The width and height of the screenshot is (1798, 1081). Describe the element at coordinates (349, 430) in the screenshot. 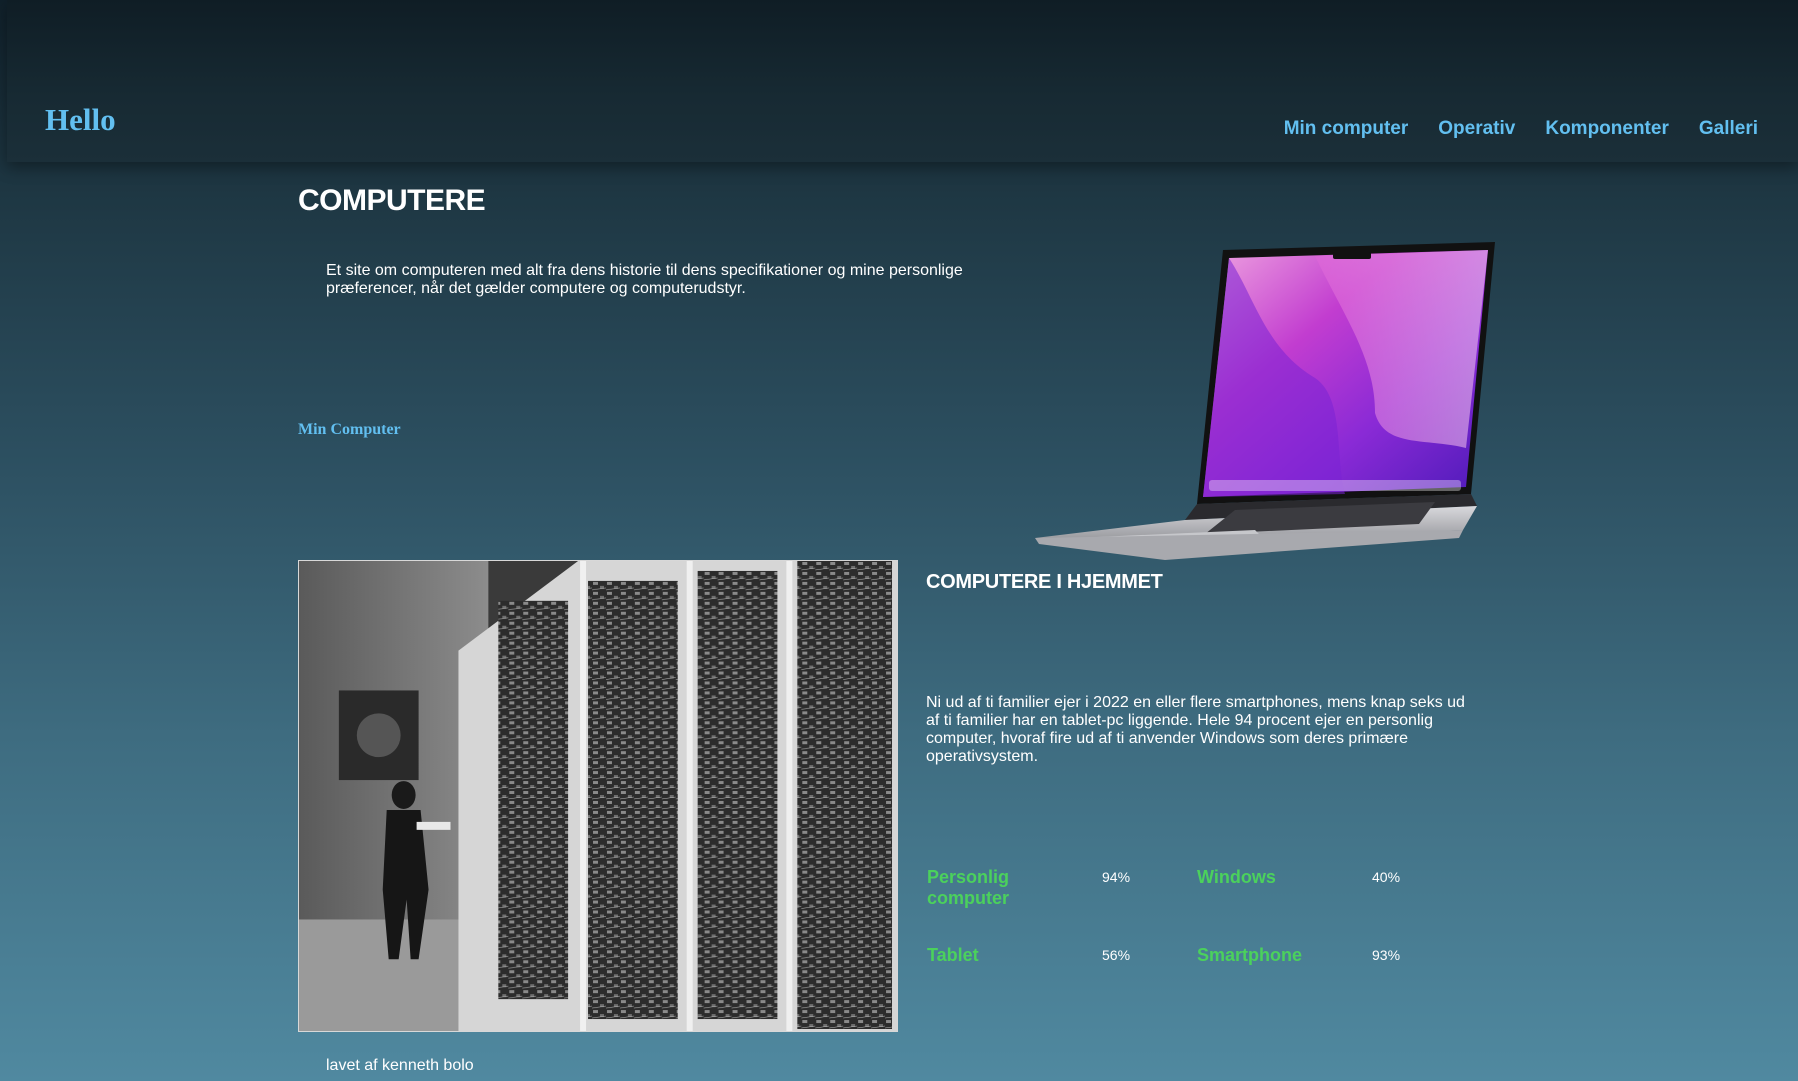

I see `min-computer-link: Min Computer` at that location.